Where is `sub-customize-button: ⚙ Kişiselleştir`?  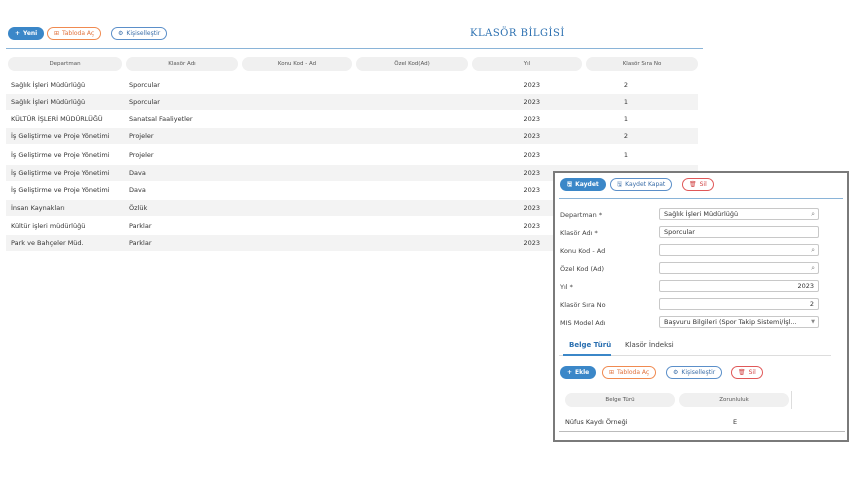 sub-customize-button: ⚙ Kişiselleştir is located at coordinates (694, 372).